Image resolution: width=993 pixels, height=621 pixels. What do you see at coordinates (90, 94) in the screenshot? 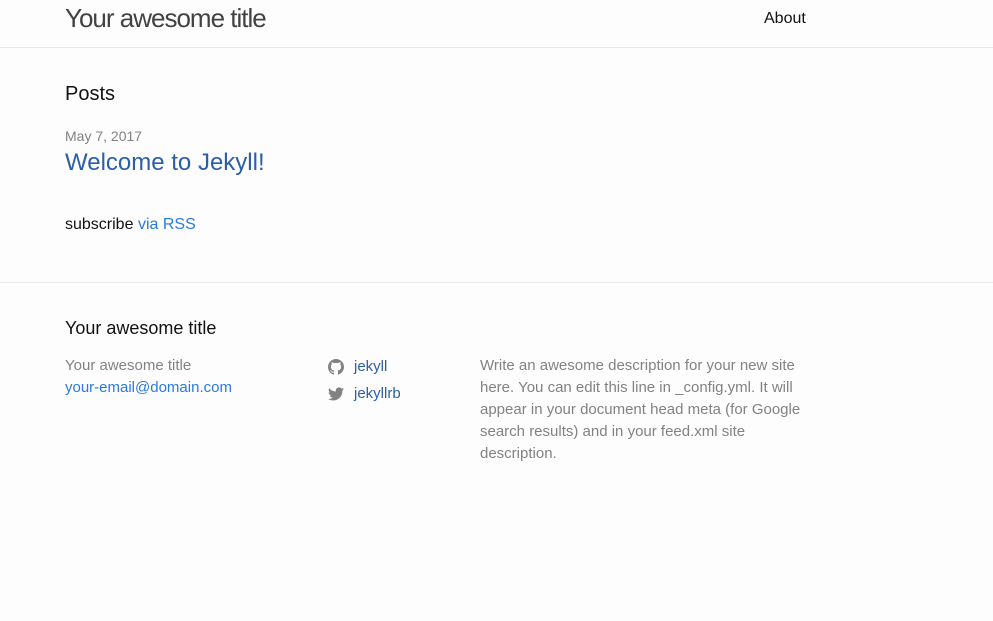
I see `posts-heading: Posts` at bounding box center [90, 94].